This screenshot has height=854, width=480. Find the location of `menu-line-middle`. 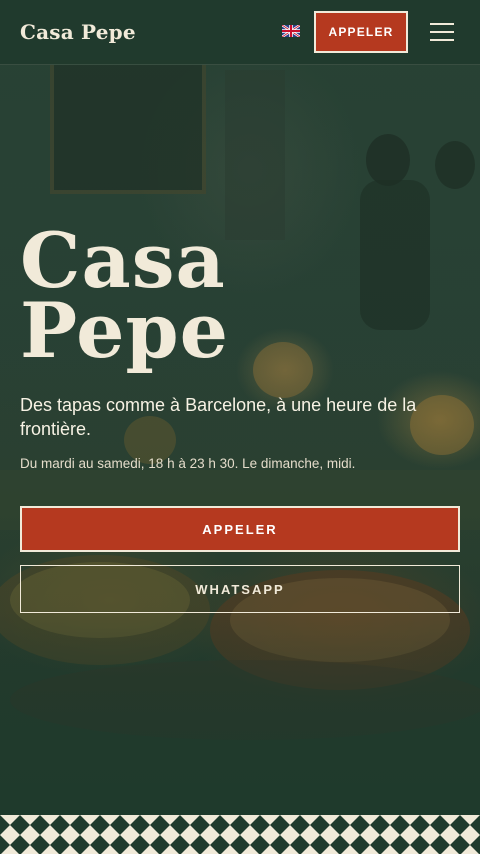

menu-line-middle is located at coordinates (442, 32).